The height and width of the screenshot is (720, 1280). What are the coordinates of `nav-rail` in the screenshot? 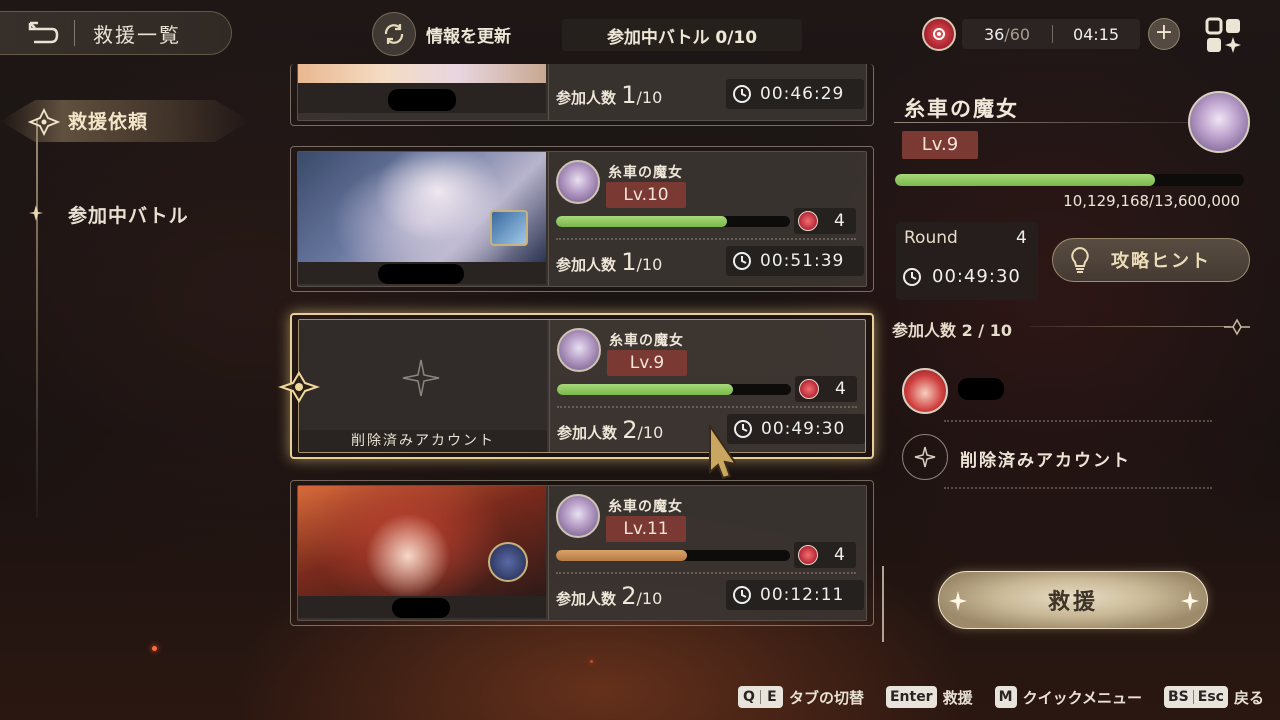 It's located at (37, 318).